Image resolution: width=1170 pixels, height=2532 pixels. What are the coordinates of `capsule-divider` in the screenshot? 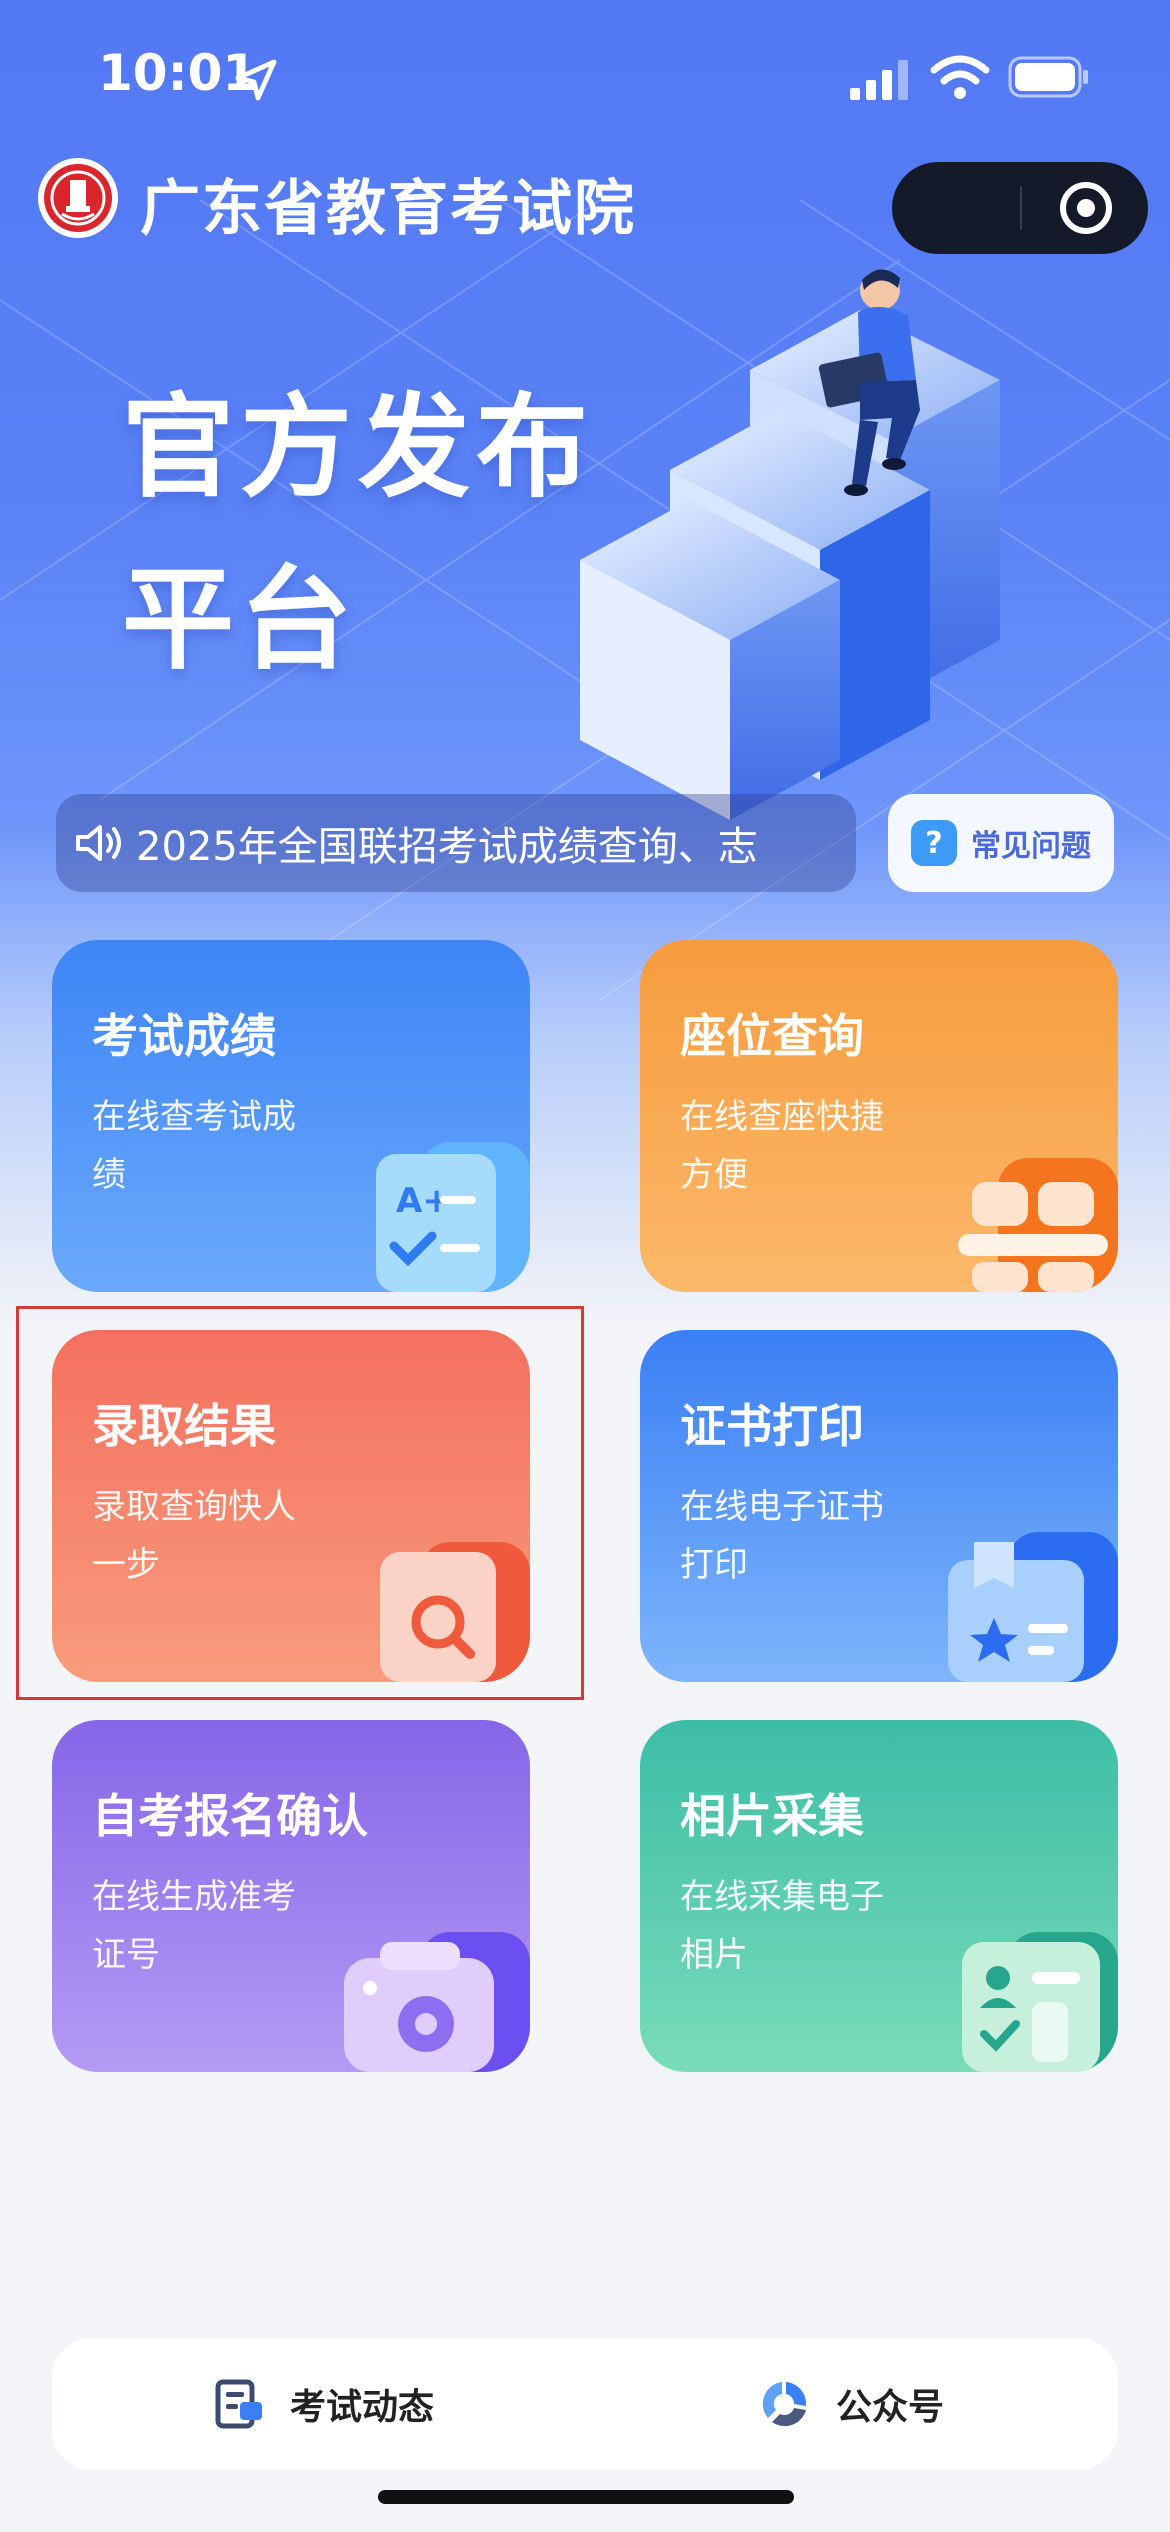 It's located at (1021, 208).